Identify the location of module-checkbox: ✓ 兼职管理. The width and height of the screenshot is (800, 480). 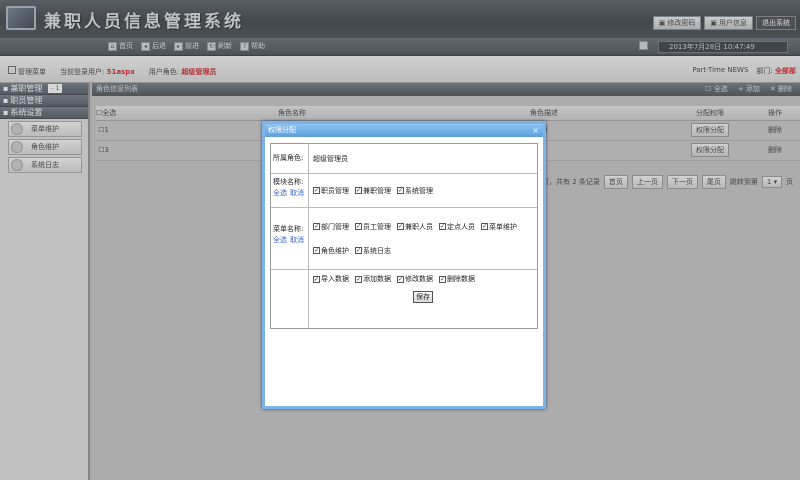
(373, 191).